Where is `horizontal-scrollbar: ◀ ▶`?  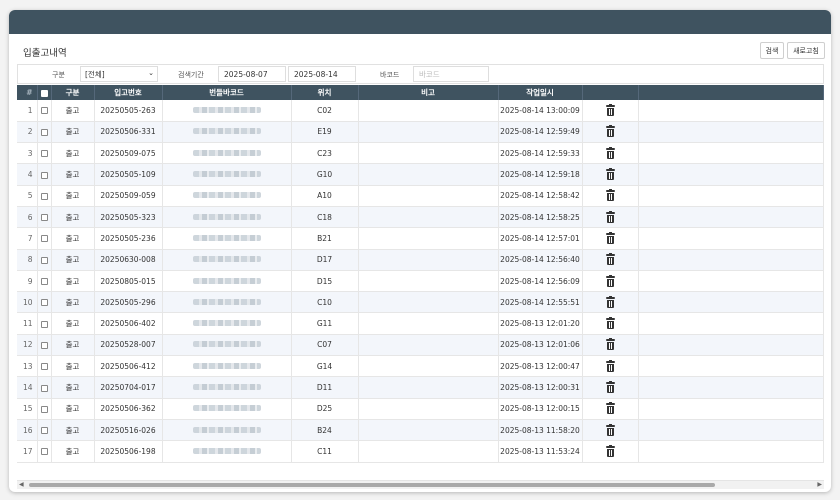
horizontal-scrollbar: ◀ ▶ is located at coordinates (420, 484).